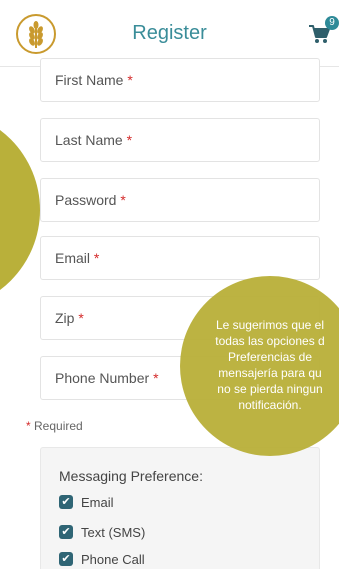 The width and height of the screenshot is (339, 569). Describe the element at coordinates (89, 80) in the screenshot. I see `first-name-label: First Name` at that location.